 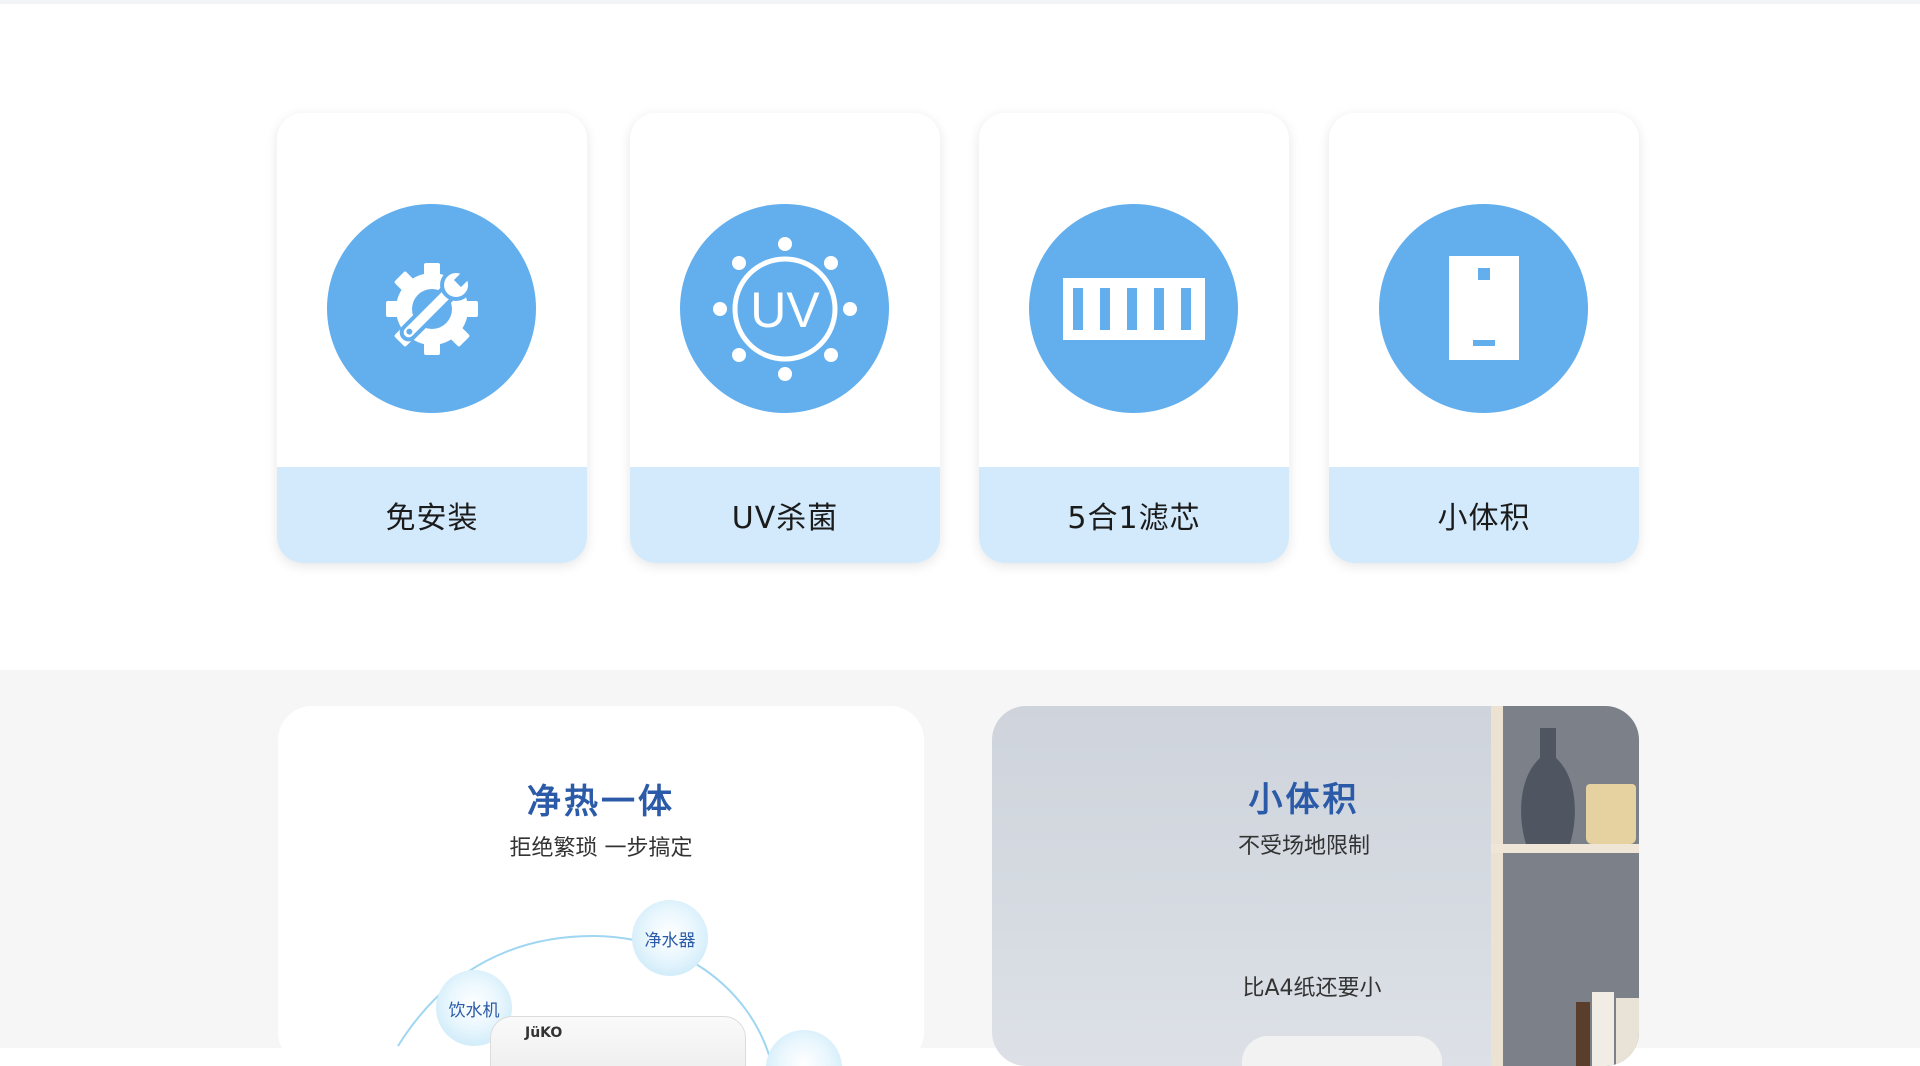 I want to click on shelf-frame, so click(x=1497, y=886).